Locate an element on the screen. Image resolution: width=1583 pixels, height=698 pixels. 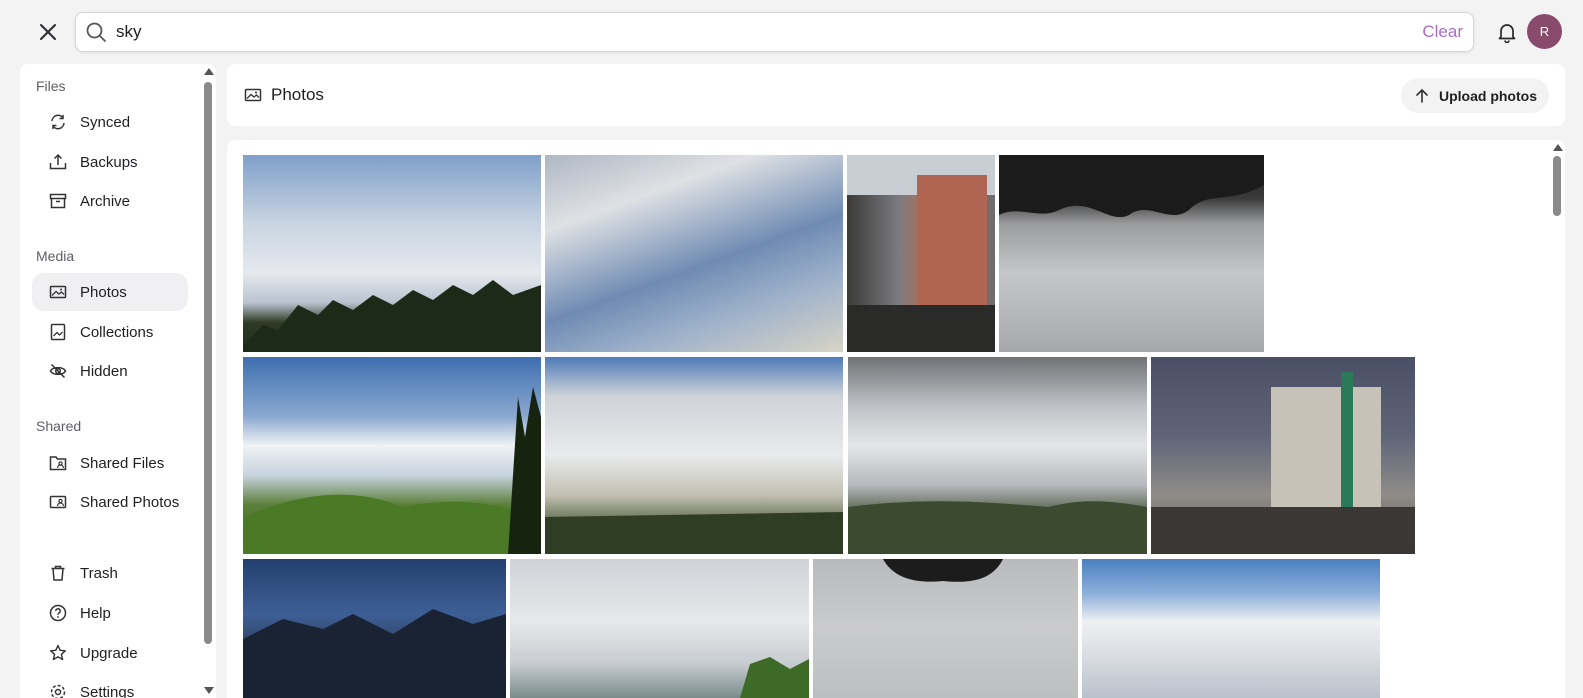
sidebar-item-shared-photos: Shared Photos is located at coordinates (110, 502).